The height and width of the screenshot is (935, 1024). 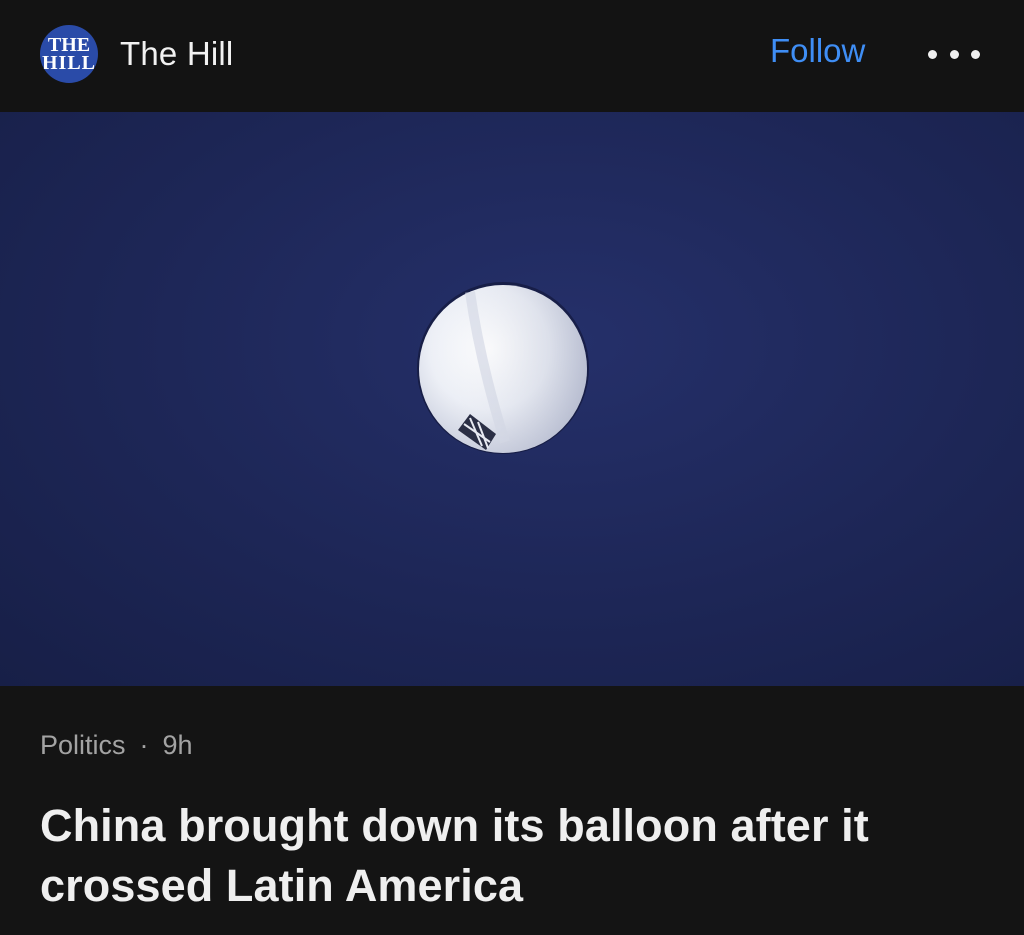 What do you see at coordinates (69, 62) in the screenshot?
I see `logo-line-2: HILL` at bounding box center [69, 62].